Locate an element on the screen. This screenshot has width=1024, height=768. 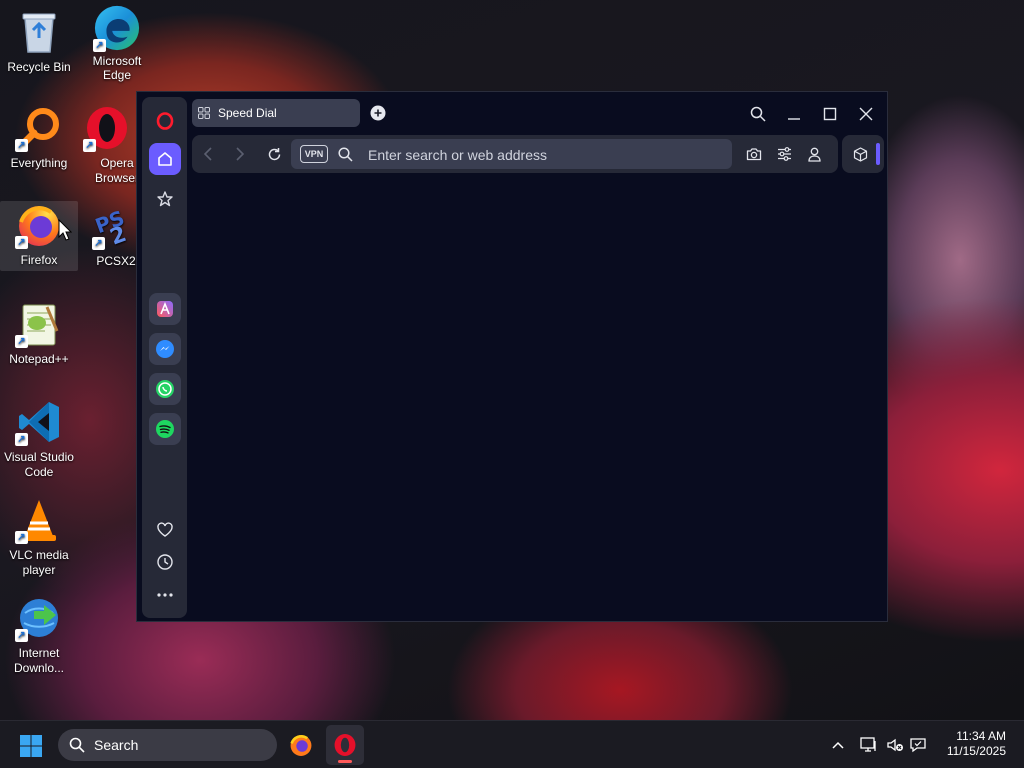
heart-icon is located at coordinates (165, 529).